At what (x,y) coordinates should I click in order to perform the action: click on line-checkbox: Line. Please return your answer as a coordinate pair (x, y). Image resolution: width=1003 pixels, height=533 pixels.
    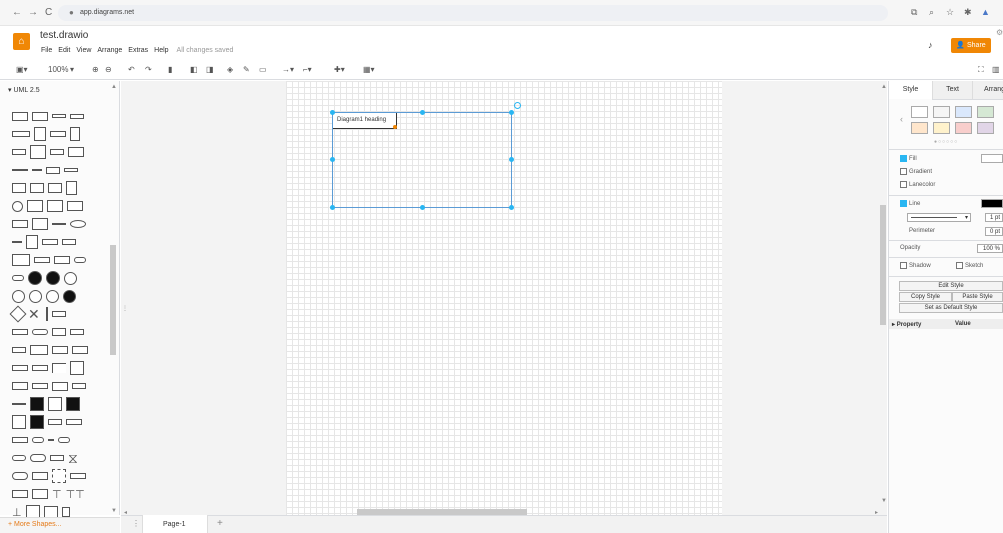
    Looking at the image, I should click on (910, 203).